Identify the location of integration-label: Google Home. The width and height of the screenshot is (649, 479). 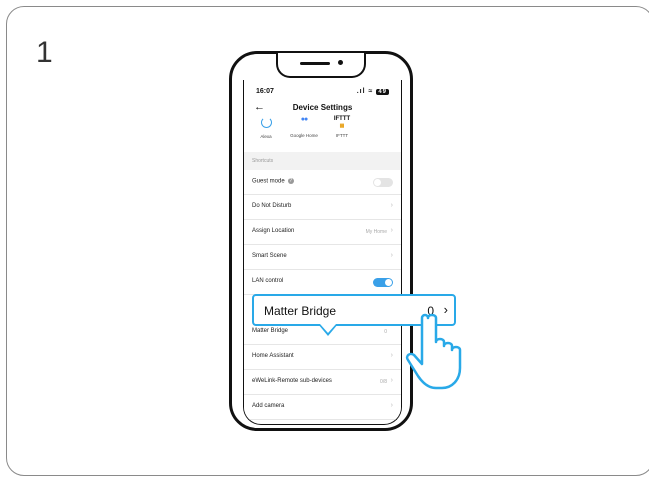
(304, 135).